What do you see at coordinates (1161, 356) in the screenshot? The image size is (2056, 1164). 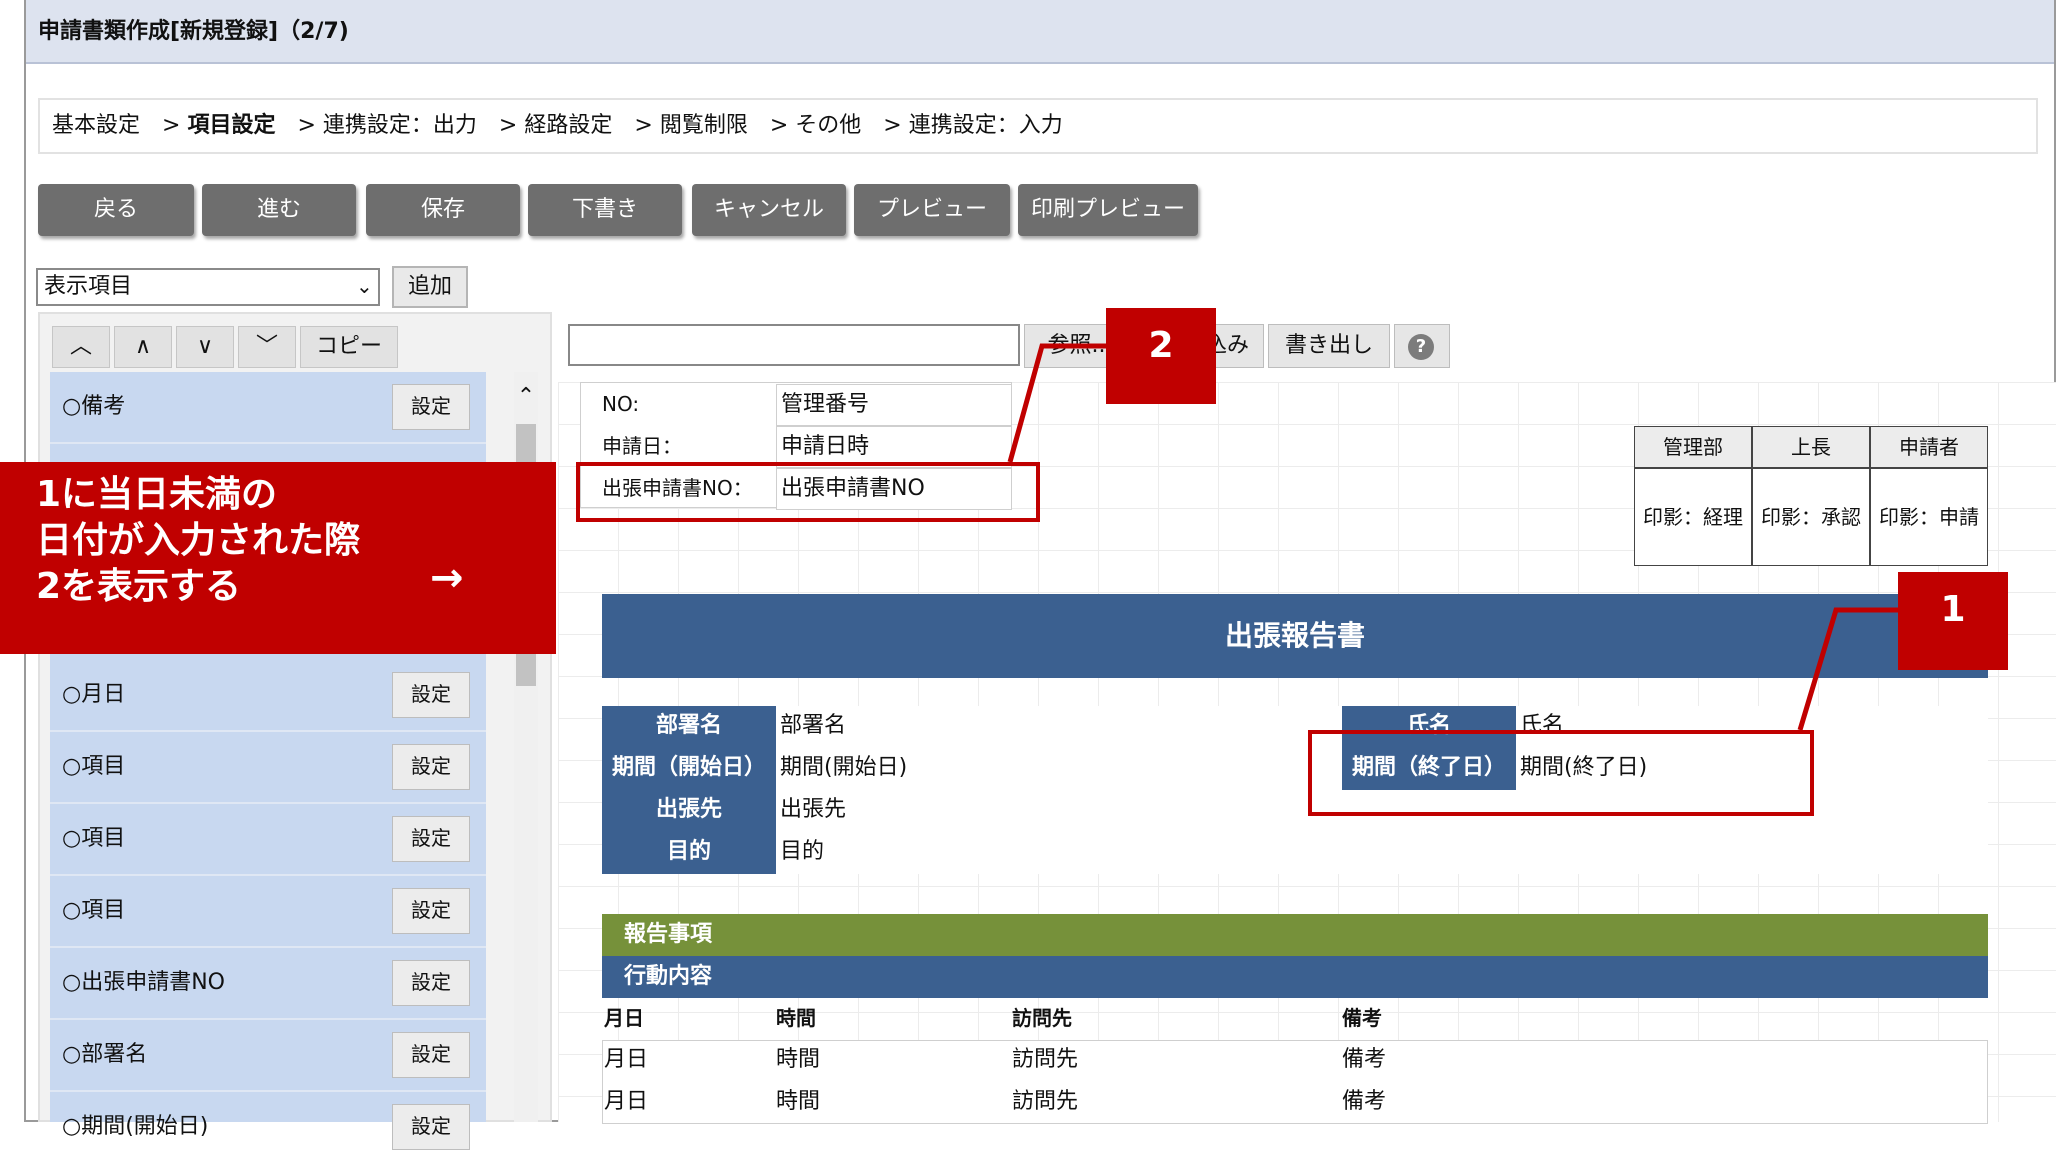 I see `badge-2: 2` at bounding box center [1161, 356].